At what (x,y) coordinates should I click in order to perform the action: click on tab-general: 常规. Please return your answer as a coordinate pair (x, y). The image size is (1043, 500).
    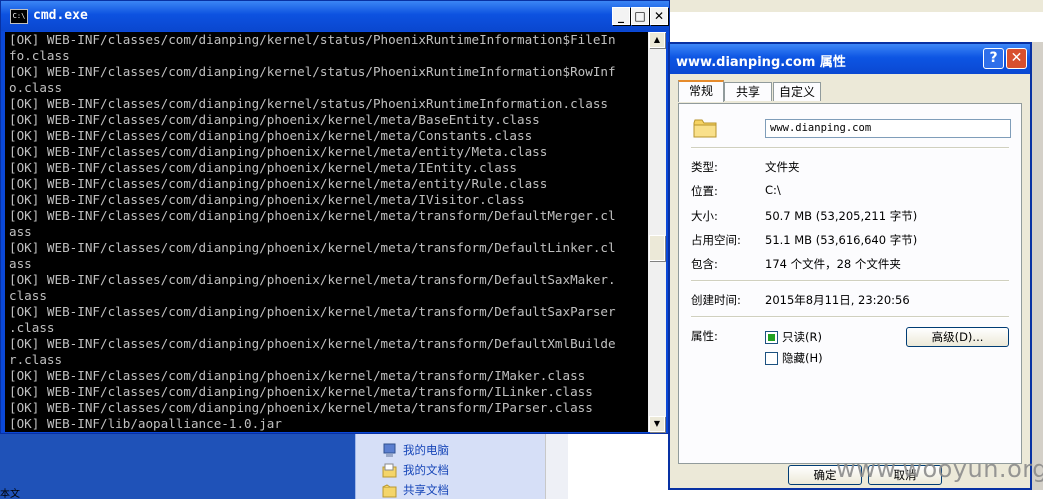
    Looking at the image, I should click on (701, 91).